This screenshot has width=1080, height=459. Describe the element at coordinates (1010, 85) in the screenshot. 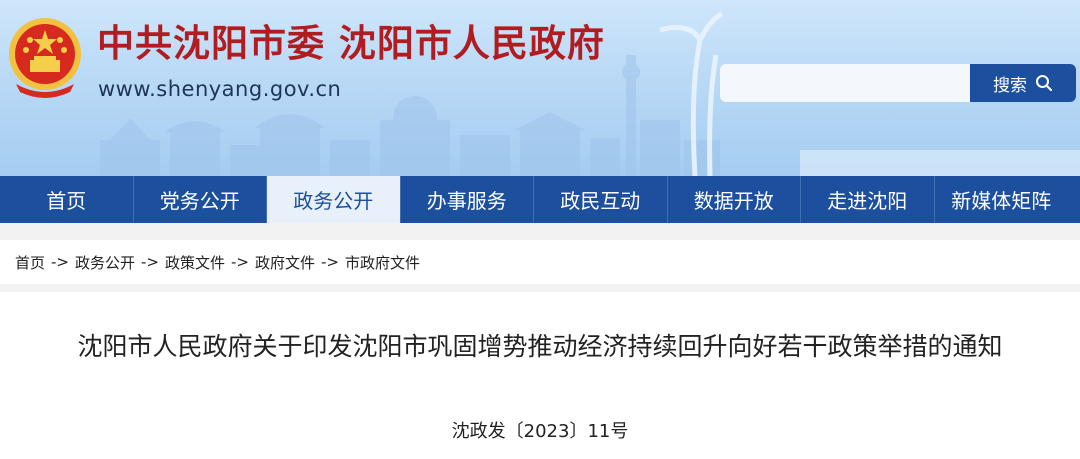

I see `search-button-label: 搜索` at that location.